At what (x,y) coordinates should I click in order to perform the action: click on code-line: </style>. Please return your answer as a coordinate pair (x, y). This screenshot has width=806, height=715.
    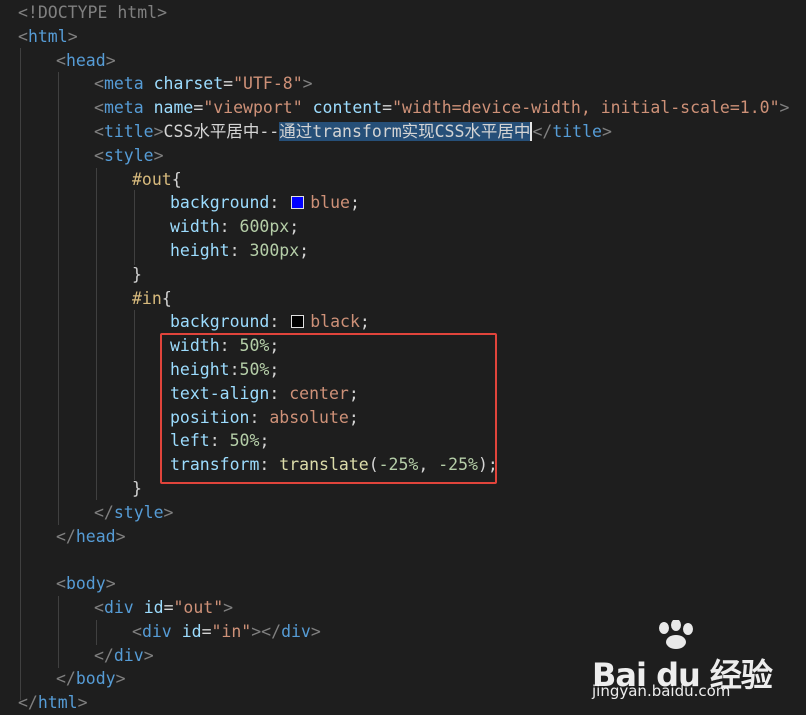
    Looking at the image, I should click on (133, 513).